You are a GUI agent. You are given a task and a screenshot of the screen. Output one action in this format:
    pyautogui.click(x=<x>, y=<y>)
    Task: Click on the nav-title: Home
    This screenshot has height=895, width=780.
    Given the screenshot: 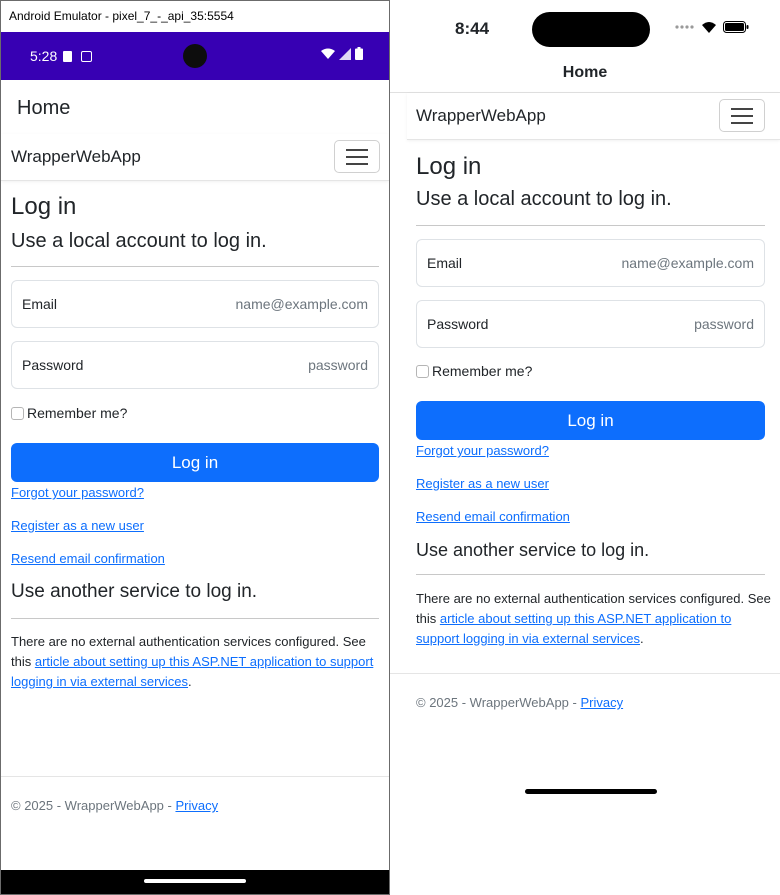 What is the action you would take?
    pyautogui.click(x=585, y=72)
    